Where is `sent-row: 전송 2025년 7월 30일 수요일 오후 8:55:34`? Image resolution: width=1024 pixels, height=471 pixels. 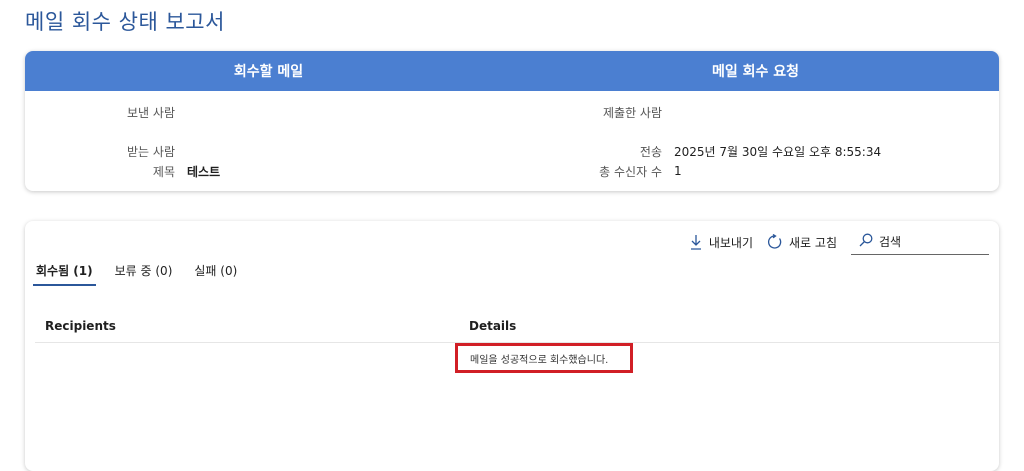 sent-row: 전송 2025년 7월 30일 수요일 오후 8:55:34 is located at coordinates (694, 151).